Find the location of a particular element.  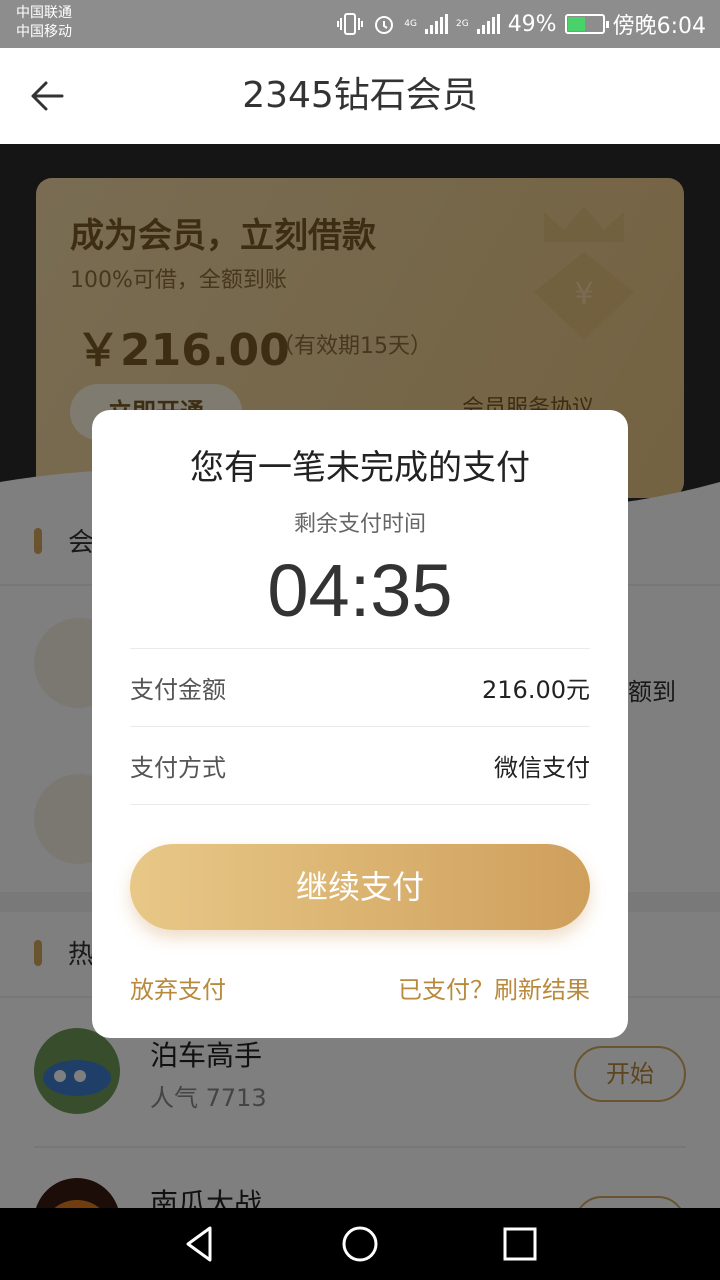

nav-recents-icon is located at coordinates (520, 1244).